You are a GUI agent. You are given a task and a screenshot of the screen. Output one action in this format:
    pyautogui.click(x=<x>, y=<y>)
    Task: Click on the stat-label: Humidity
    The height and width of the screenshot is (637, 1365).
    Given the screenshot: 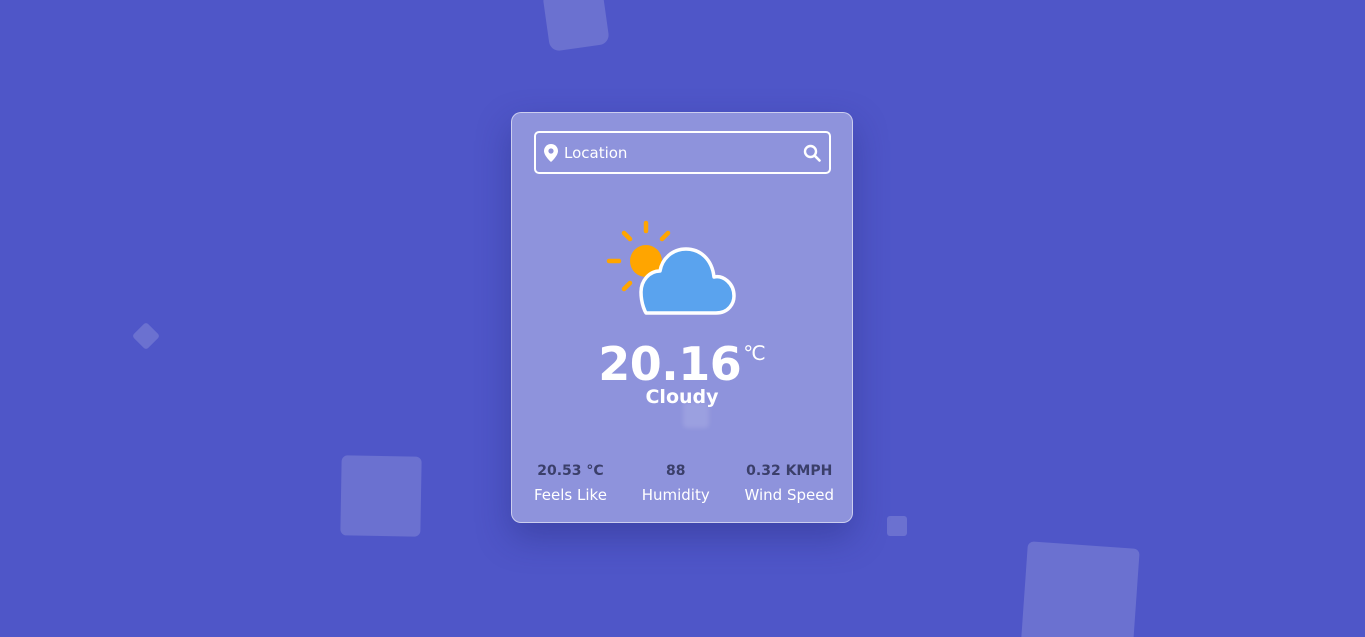 What is the action you would take?
    pyautogui.click(x=675, y=495)
    